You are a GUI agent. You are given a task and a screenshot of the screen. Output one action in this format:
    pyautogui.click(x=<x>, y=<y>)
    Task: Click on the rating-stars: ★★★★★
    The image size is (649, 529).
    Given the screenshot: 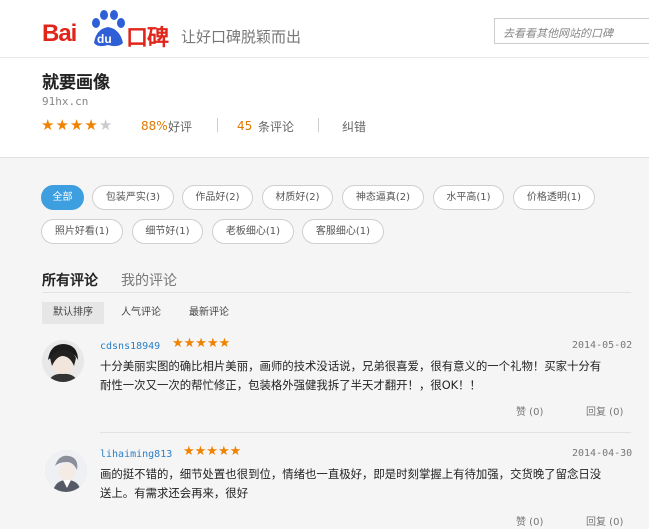 What is the action you would take?
    pyautogui.click(x=77, y=125)
    